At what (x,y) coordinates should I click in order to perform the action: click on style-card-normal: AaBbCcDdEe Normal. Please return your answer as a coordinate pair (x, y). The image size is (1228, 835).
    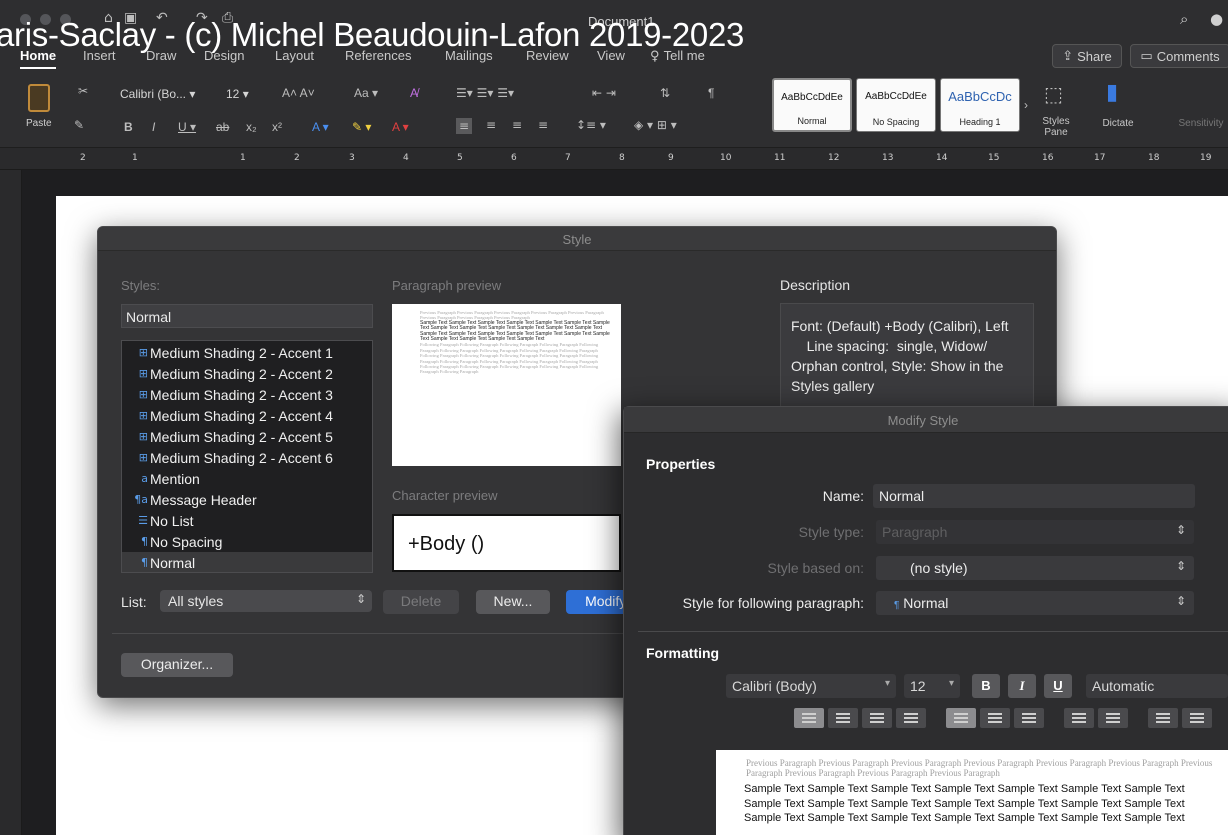
    Looking at the image, I should click on (812, 105).